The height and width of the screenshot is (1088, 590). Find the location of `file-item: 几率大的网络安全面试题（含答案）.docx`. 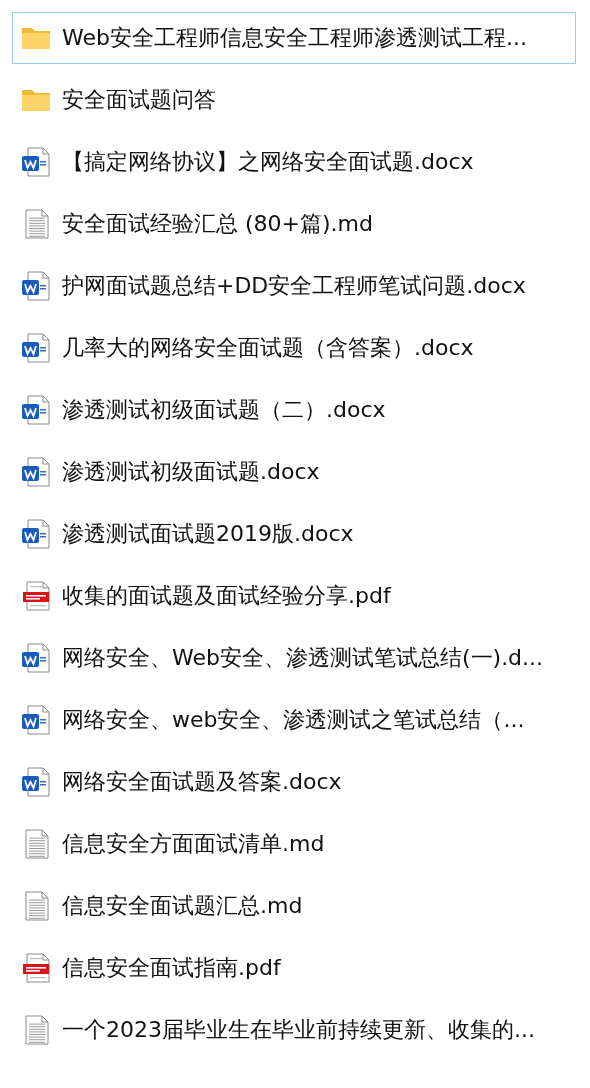

file-item: 几率大的网络安全面试题（含答案）.docx is located at coordinates (294, 348).